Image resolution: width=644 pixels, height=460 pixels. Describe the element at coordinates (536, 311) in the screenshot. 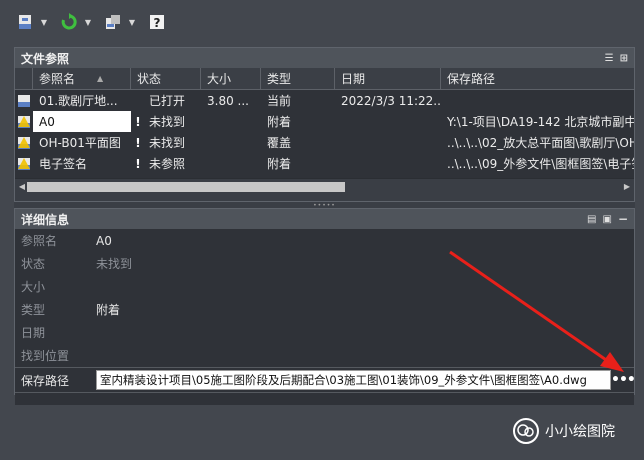

I see `annotation-arrow` at that location.